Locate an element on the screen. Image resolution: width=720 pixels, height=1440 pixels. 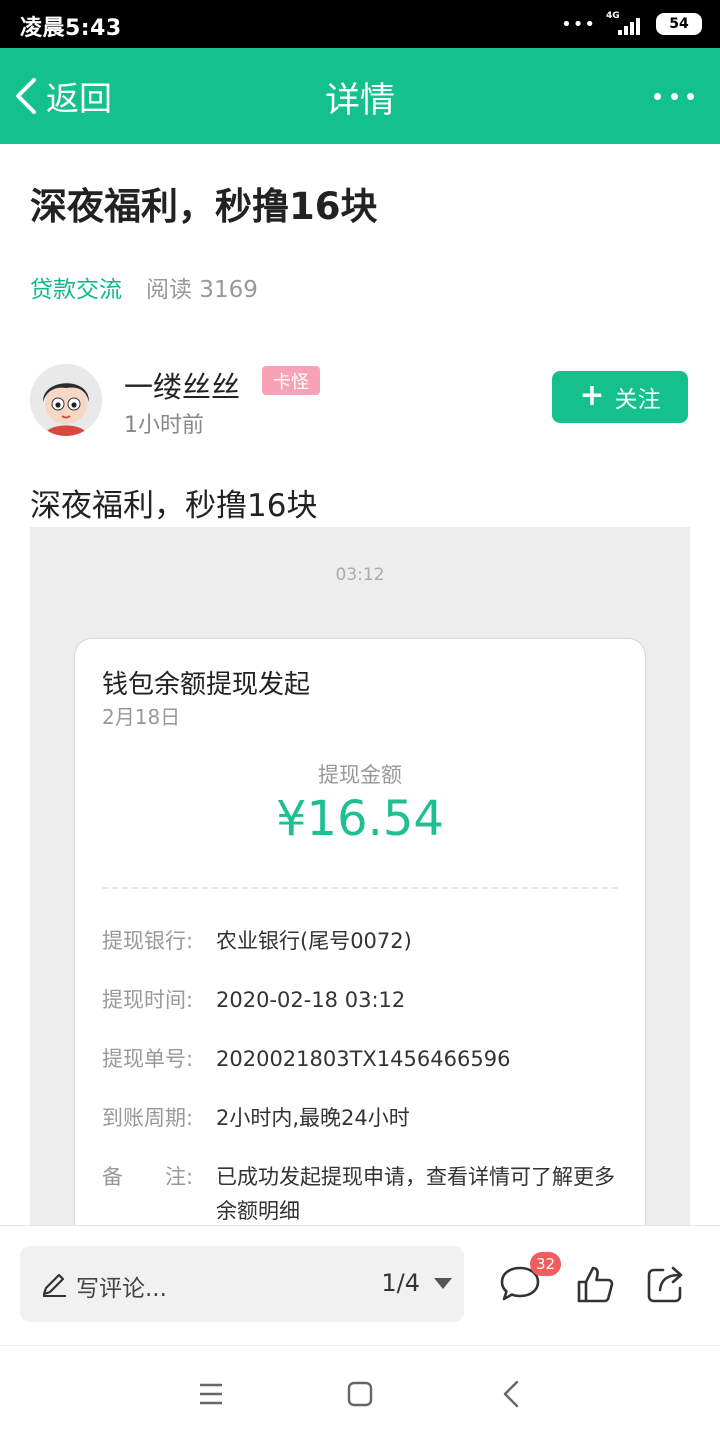
battery-level: 54 is located at coordinates (679, 24).